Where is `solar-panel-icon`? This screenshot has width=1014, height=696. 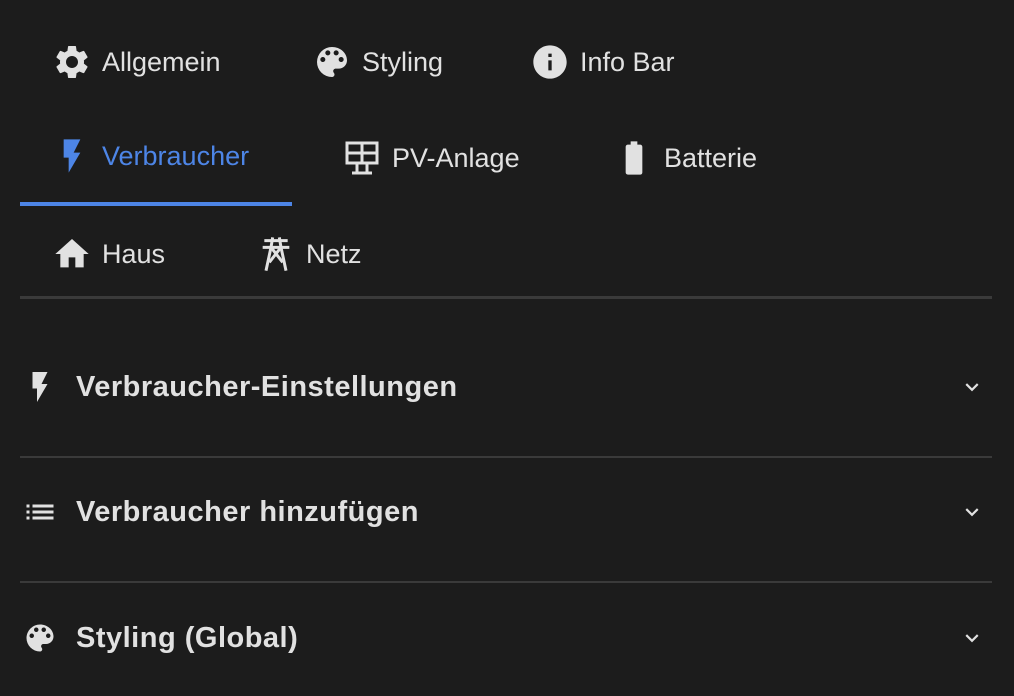 solar-panel-icon is located at coordinates (362, 158).